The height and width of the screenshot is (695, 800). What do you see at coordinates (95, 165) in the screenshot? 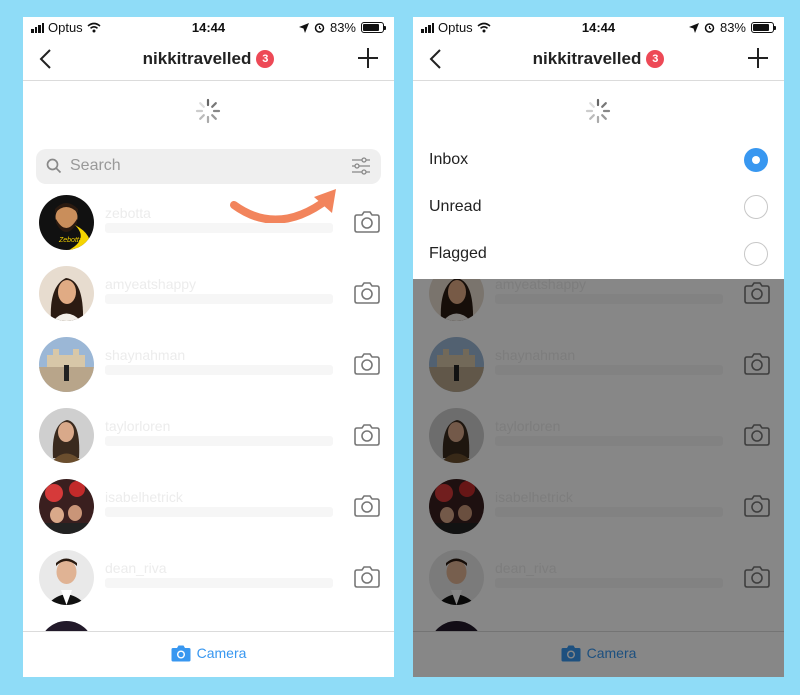
I see `search-placeholder: Search` at bounding box center [95, 165].